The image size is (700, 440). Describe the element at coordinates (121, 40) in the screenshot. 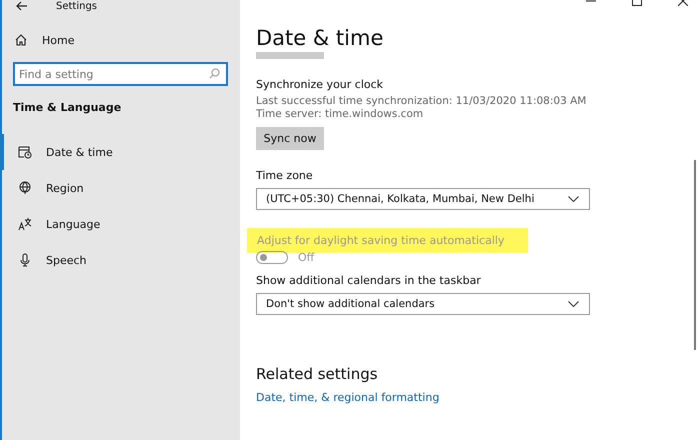

I see `home-nav-item: Home` at that location.